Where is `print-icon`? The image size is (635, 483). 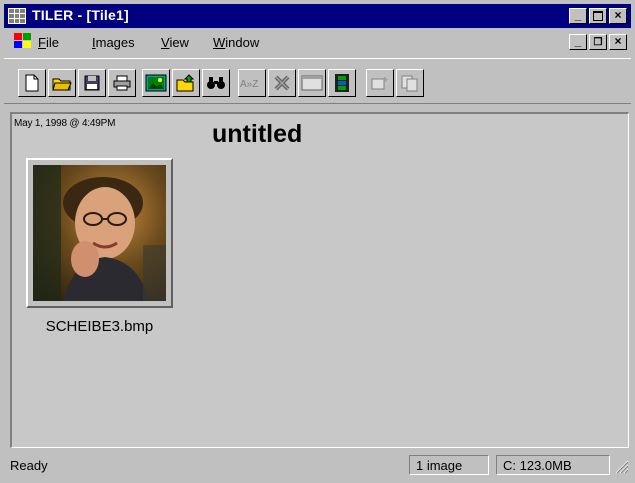 print-icon is located at coordinates (122, 83).